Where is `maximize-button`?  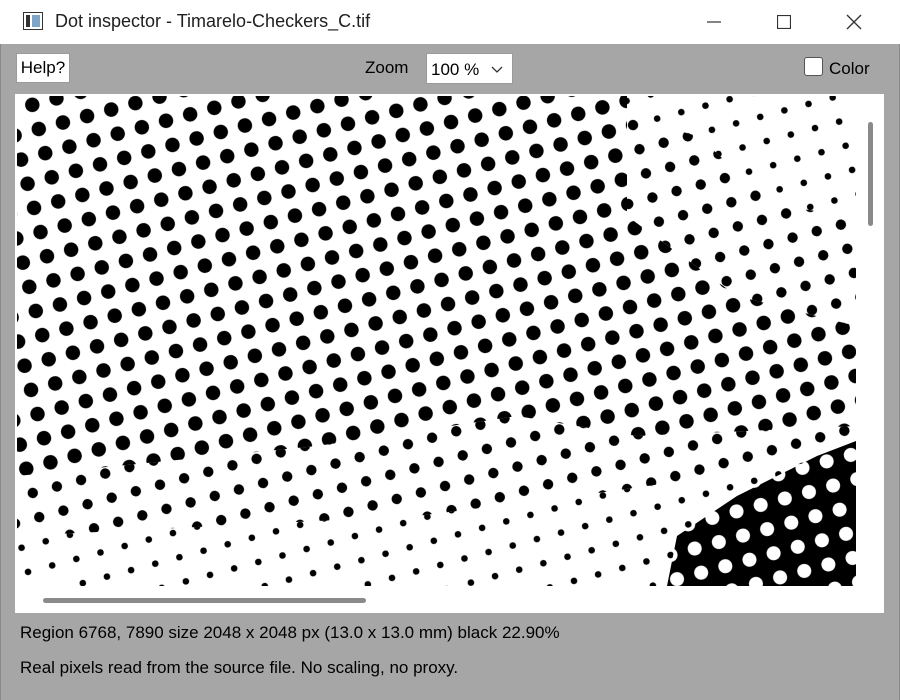
maximize-button is located at coordinates (784, 22).